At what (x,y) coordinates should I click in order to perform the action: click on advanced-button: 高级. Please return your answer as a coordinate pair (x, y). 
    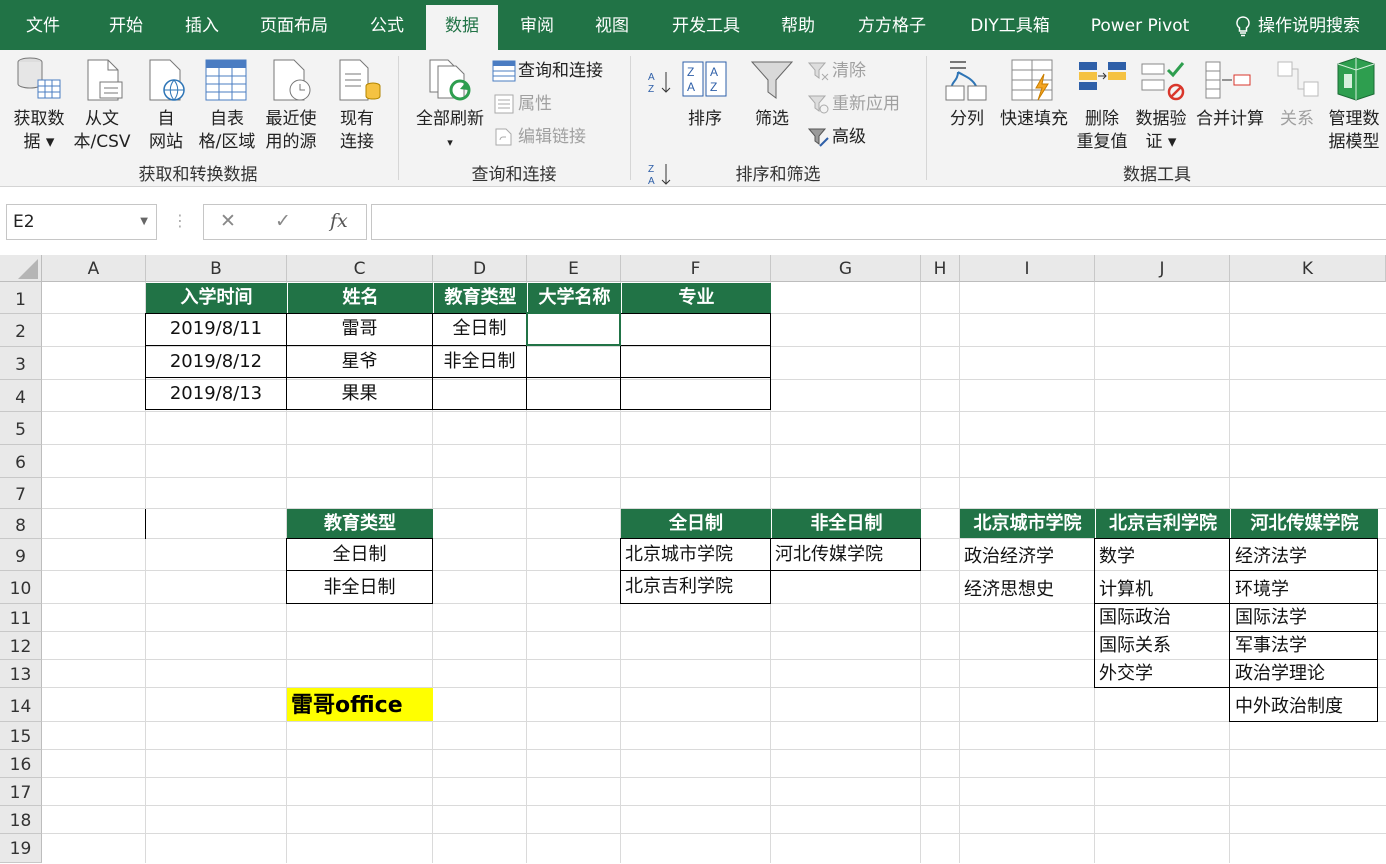
    Looking at the image, I should click on (849, 137).